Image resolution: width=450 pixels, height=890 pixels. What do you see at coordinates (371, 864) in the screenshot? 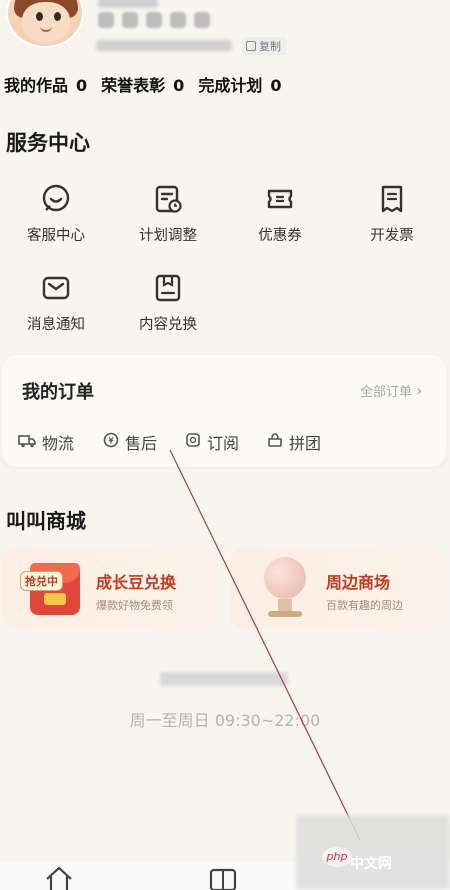
I see `watermark-text: 中文网` at bounding box center [371, 864].